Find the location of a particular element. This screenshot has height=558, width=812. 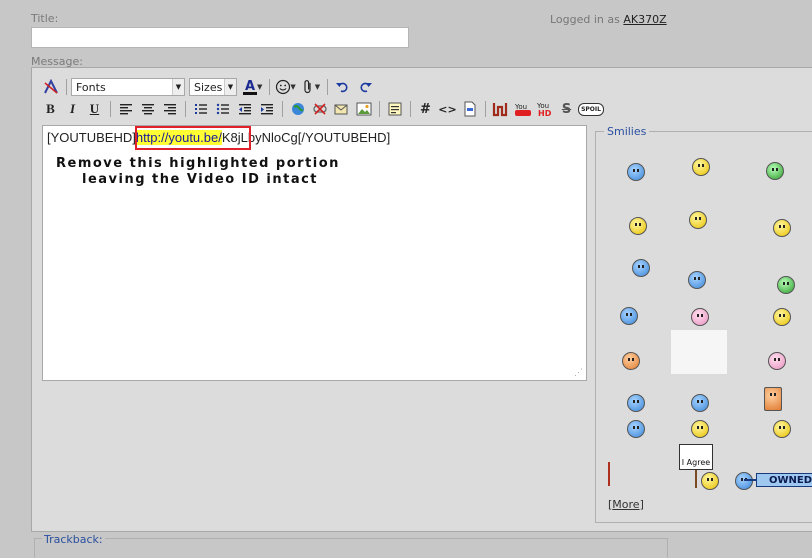

more-label: More is located at coordinates (626, 504).